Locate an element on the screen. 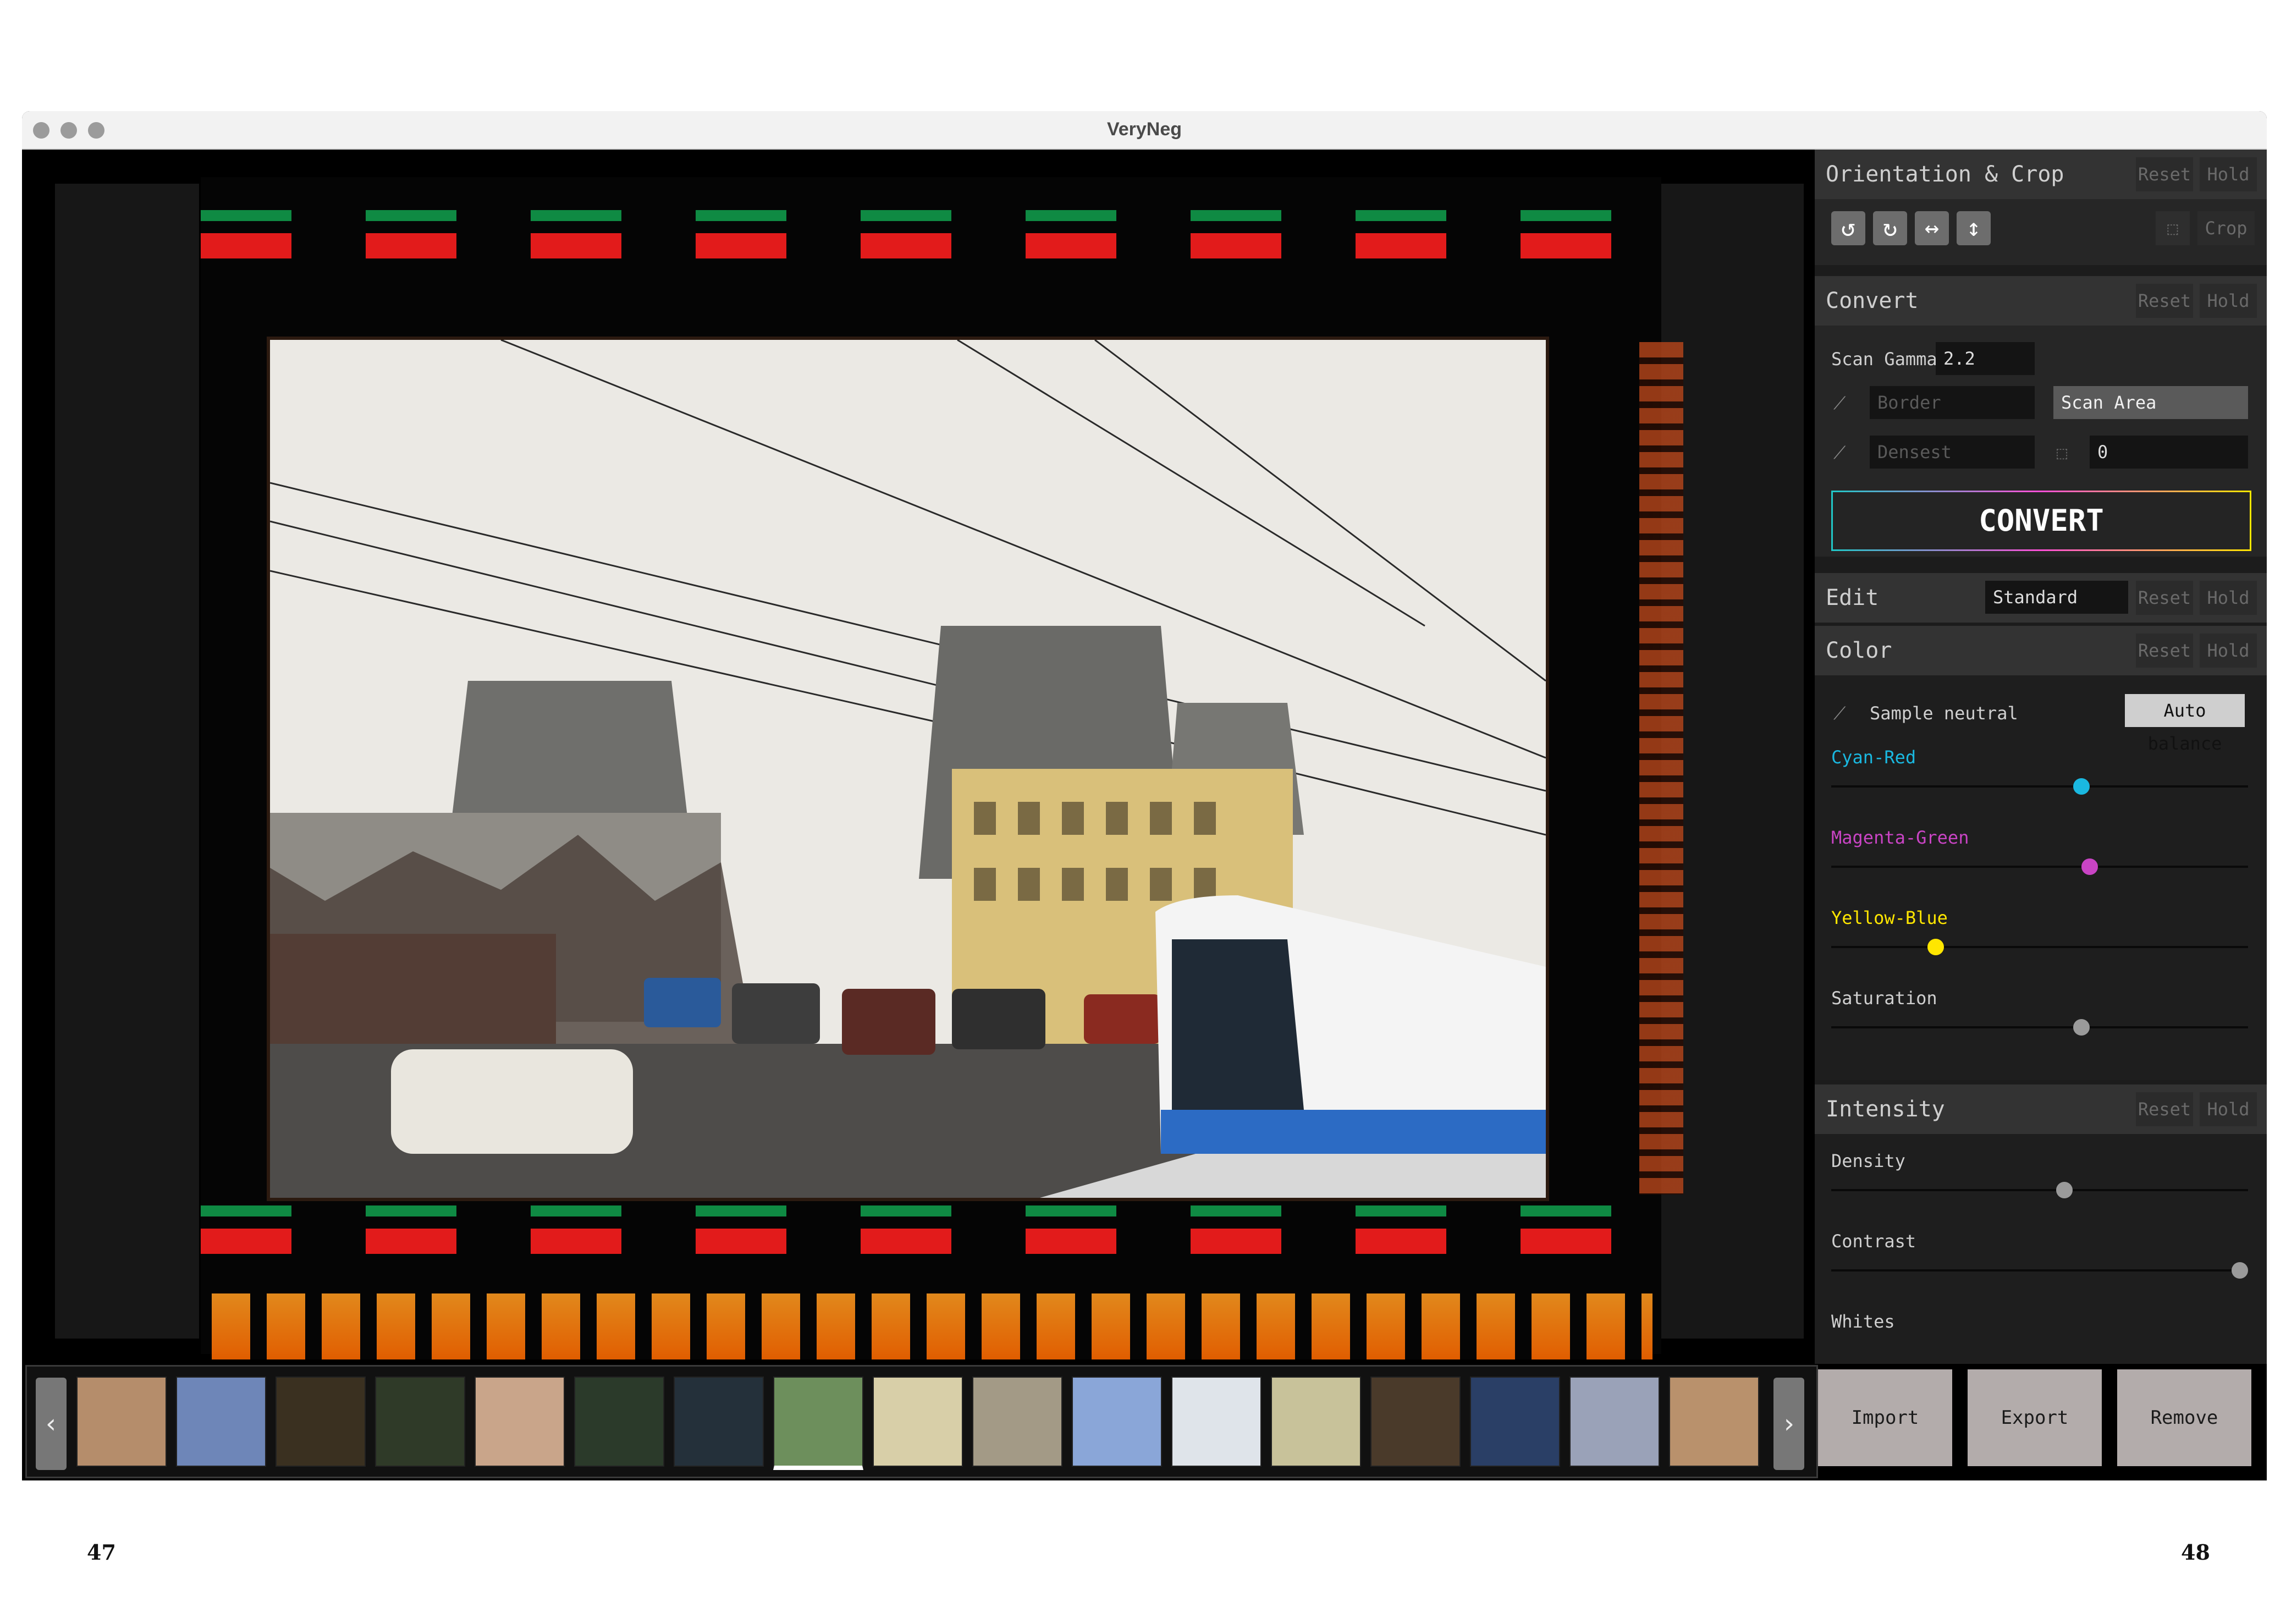 The width and height of the screenshot is (2286, 1624). import-button: Import is located at coordinates (1885, 1417).